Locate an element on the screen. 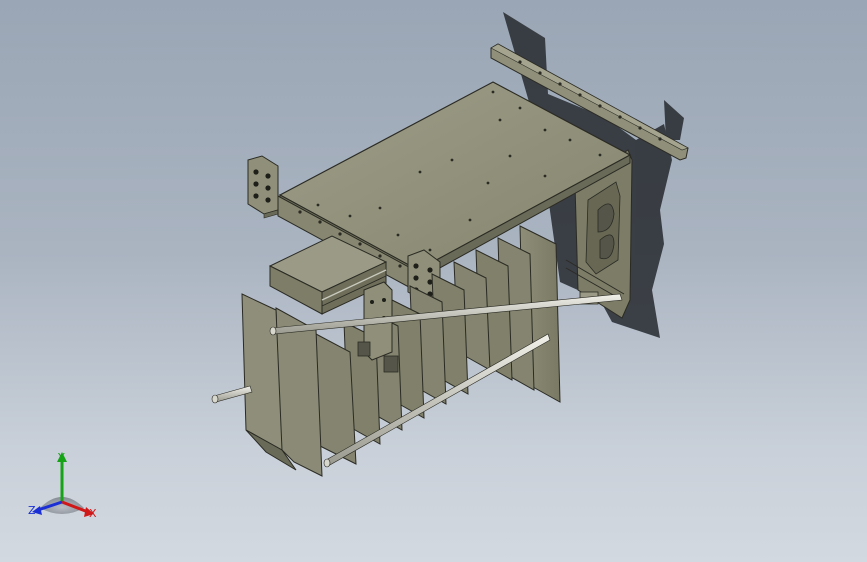 The height and width of the screenshot is (562, 867). mounting-bracket-left is located at coordinates (263, 187).